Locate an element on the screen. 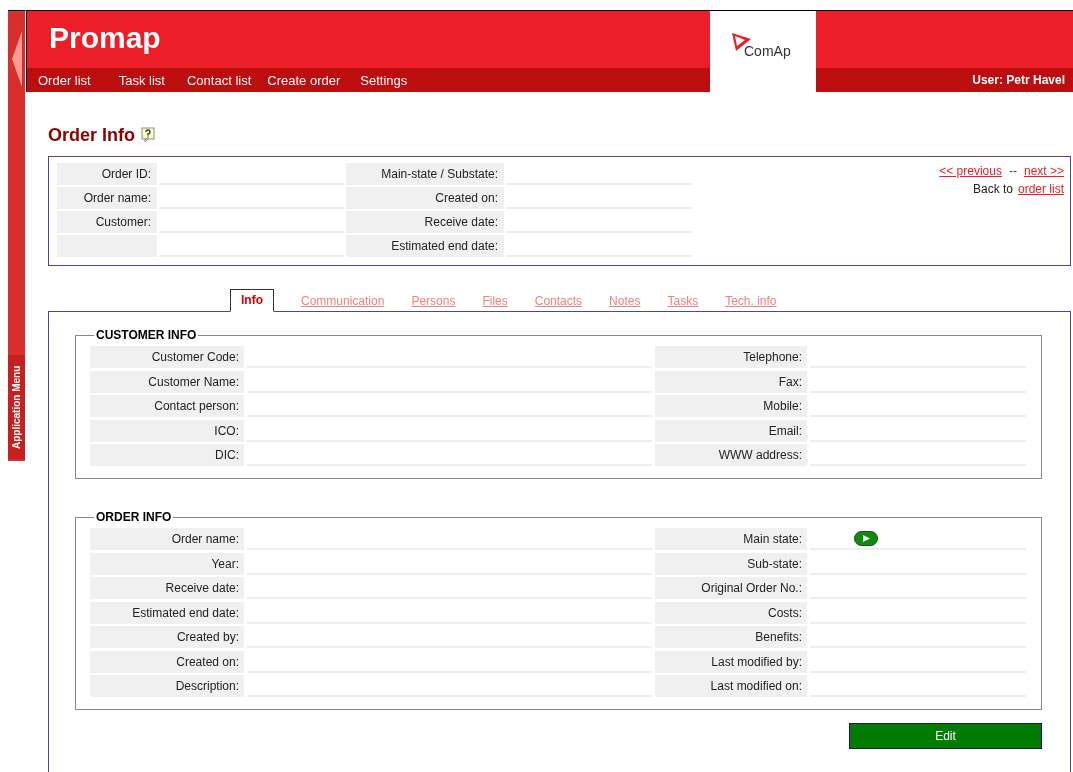  field-label: Customer: is located at coordinates (107, 222).